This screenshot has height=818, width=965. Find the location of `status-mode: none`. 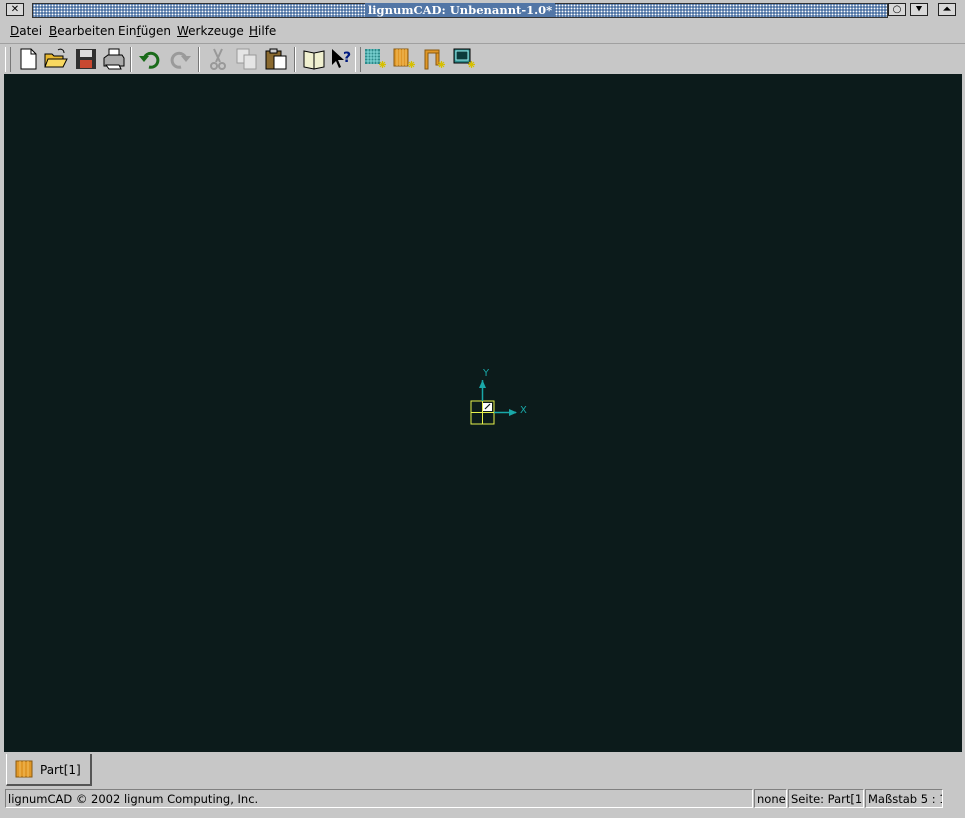

status-mode: none is located at coordinates (770, 798).